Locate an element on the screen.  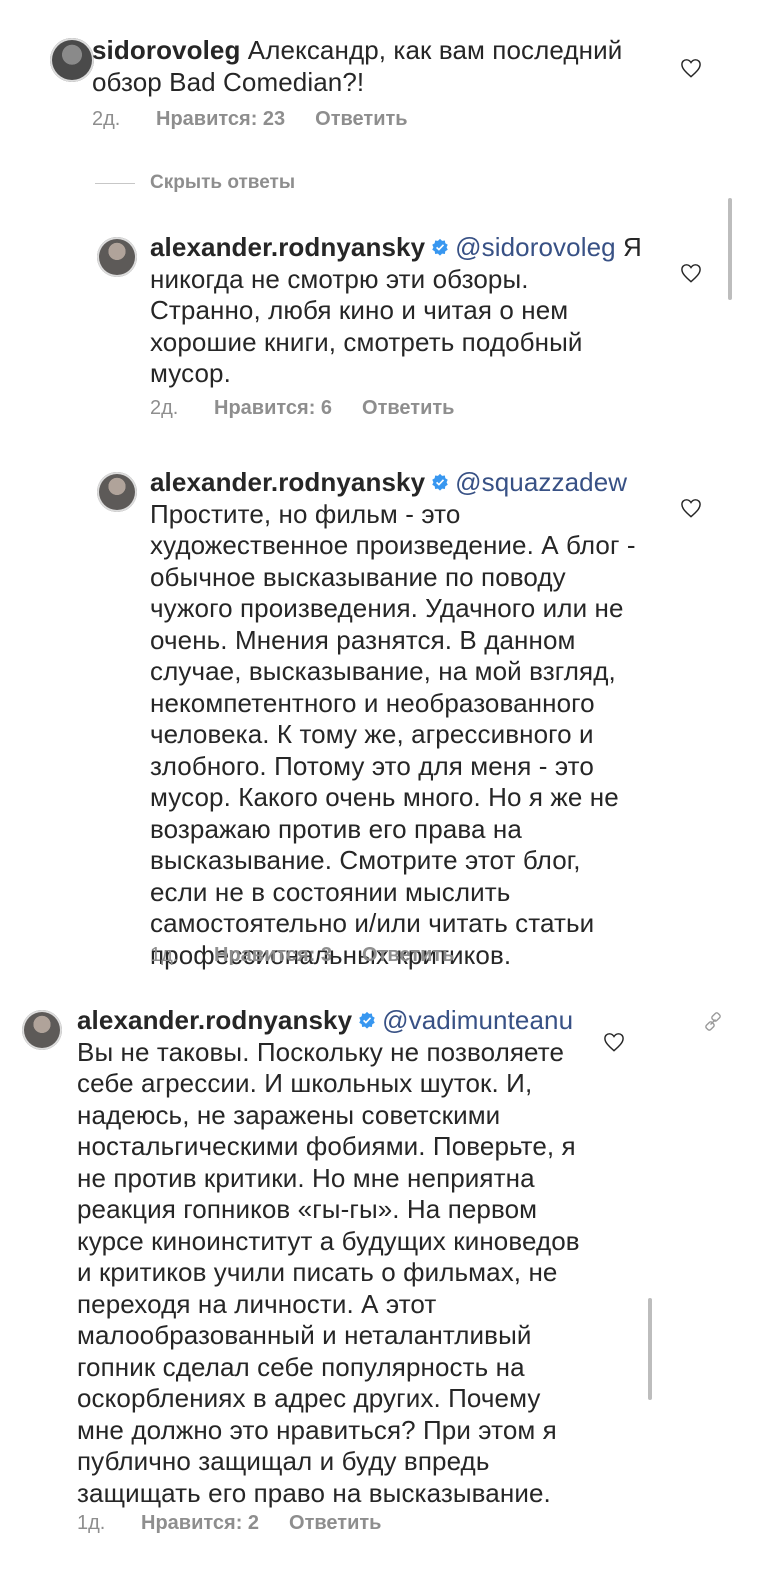
comment-meta: 1д. Нравится: 2 Ответить is located at coordinates (229, 1523).